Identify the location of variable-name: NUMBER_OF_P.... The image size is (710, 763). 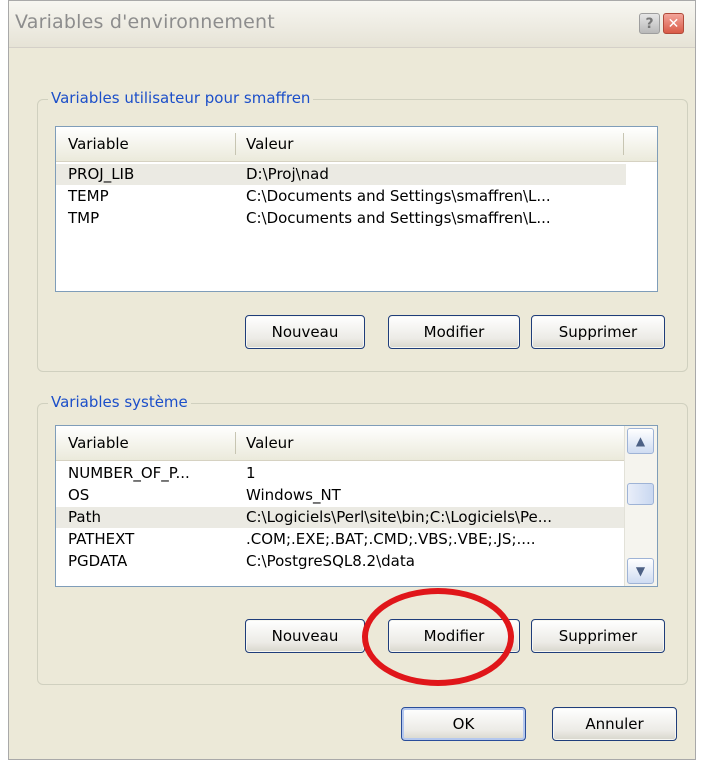
(129, 473).